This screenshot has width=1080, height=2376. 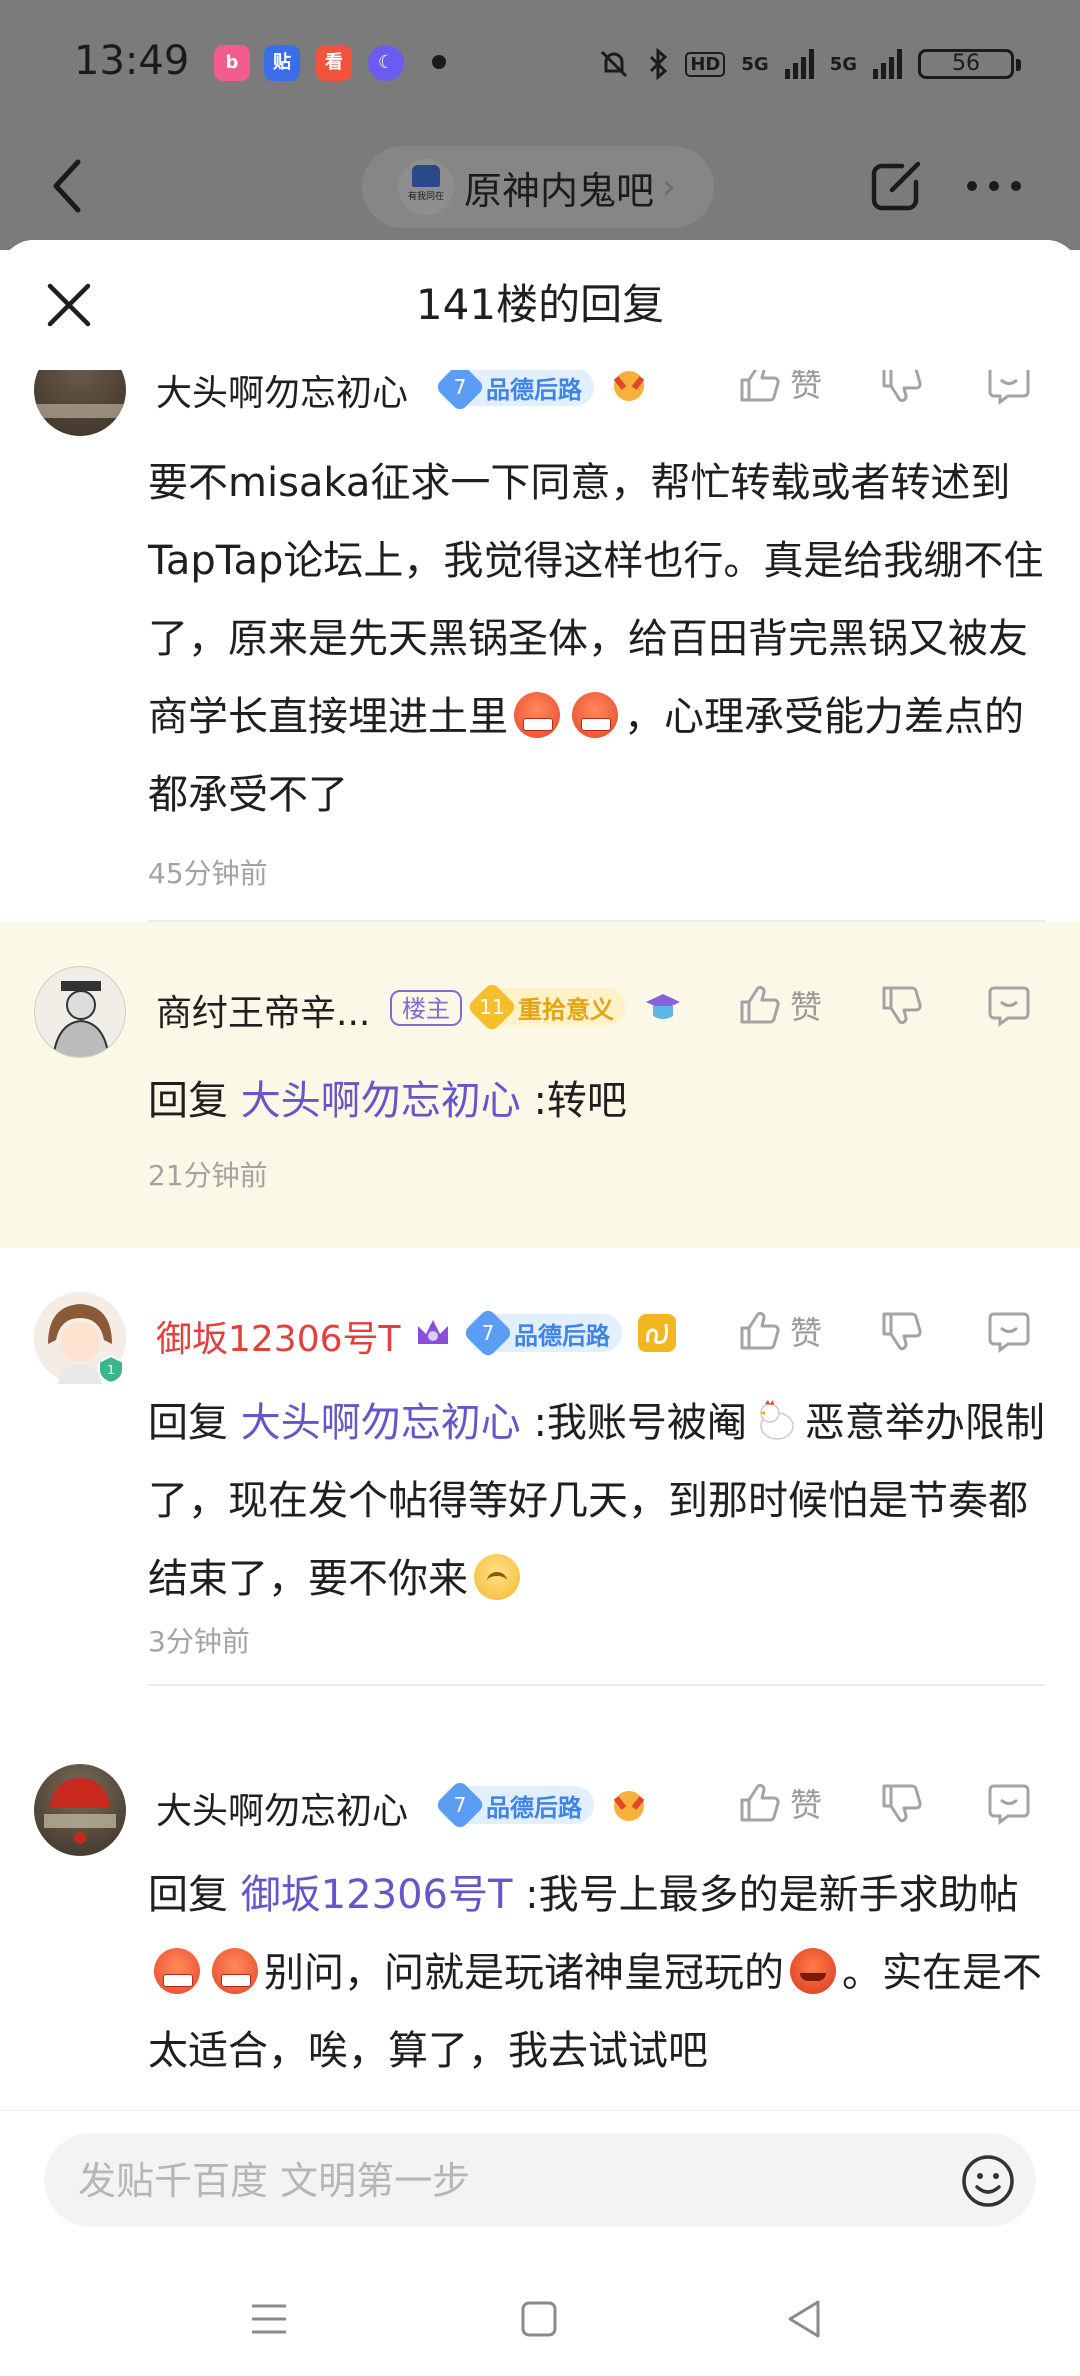 What do you see at coordinates (69, 305) in the screenshot?
I see `close-icon` at bounding box center [69, 305].